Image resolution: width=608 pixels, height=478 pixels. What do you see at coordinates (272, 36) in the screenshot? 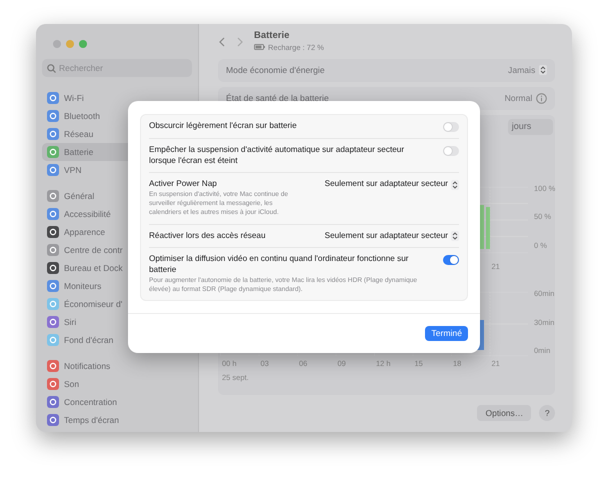
I see `page-title: Batterie` at bounding box center [272, 36].